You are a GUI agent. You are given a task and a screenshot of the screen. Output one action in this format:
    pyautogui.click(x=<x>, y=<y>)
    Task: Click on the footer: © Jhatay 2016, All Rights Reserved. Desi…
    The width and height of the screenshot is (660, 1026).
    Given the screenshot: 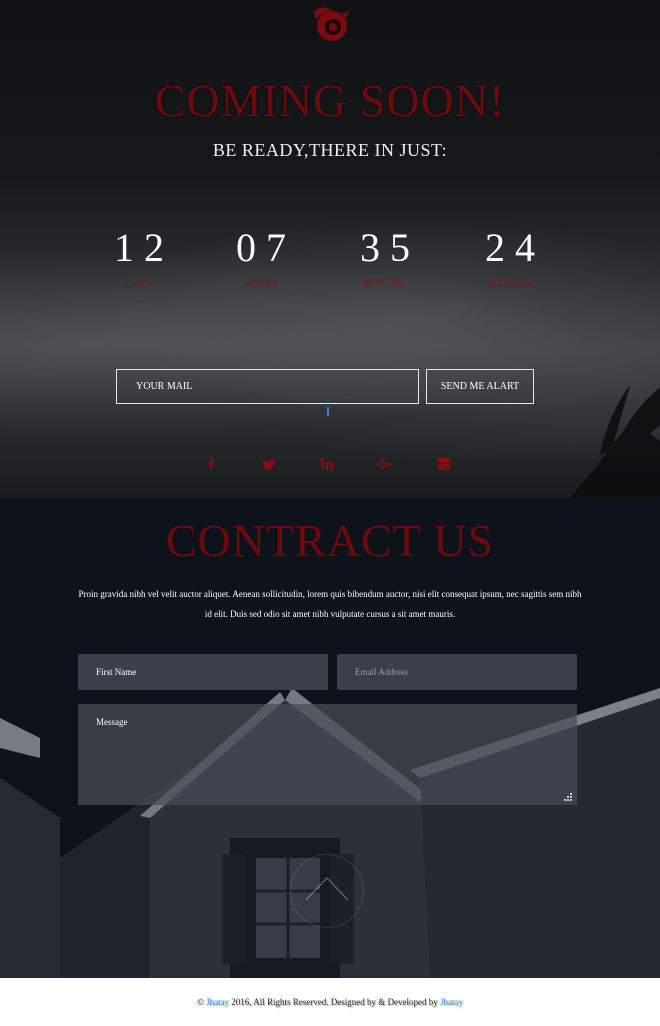 What is the action you would take?
    pyautogui.click(x=330, y=999)
    